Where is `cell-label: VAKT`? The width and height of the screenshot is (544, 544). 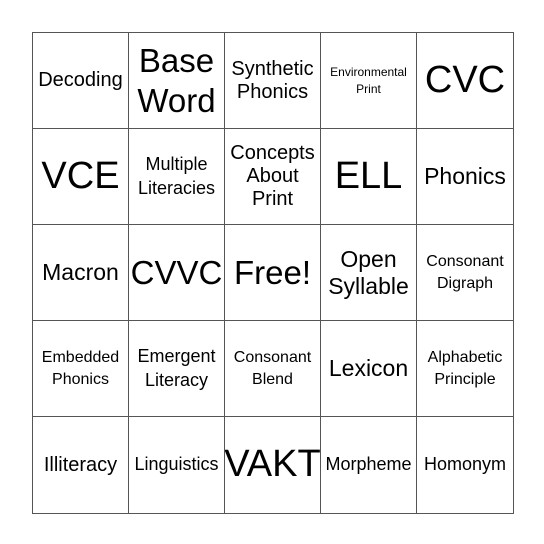 cell-label: VAKT is located at coordinates (273, 464).